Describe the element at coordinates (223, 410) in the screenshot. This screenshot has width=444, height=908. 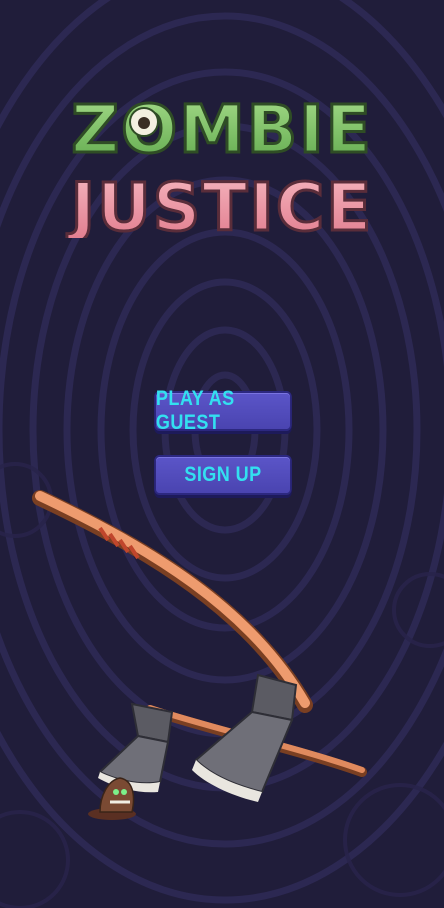
I see `play-as-guest-button: PLAY AS GUEST` at that location.